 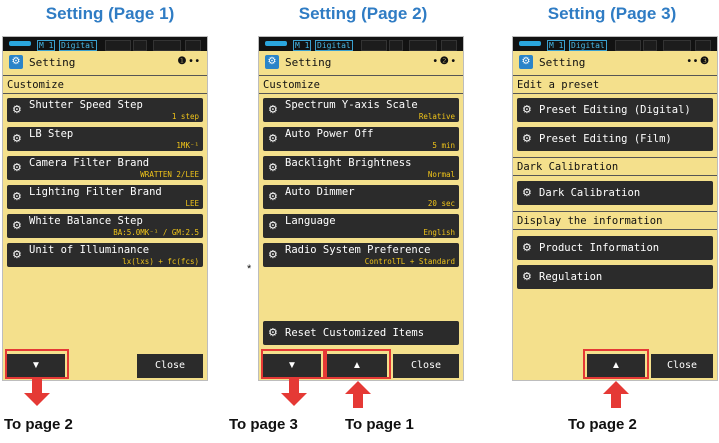 What do you see at coordinates (110, 13) in the screenshot?
I see `panel-1-title: Setting (Page 1)` at bounding box center [110, 13].